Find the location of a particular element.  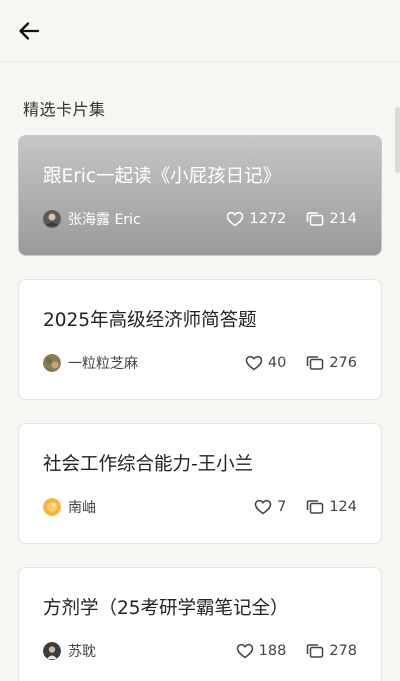

card-title: 跟Eric一起读《小屁孩日记》 is located at coordinates (162, 176).